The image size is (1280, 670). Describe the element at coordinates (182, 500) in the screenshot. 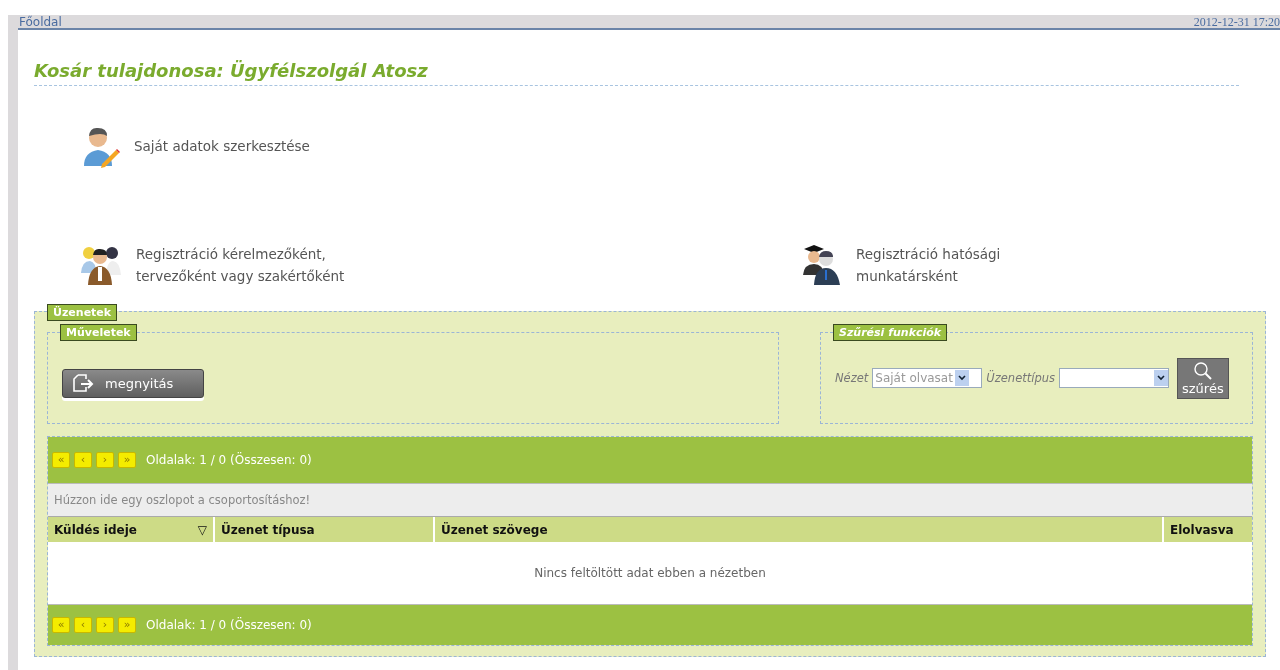

I see `group-hint: Húzzon ide egy oszlopot a csoportosításhoz!` at that location.